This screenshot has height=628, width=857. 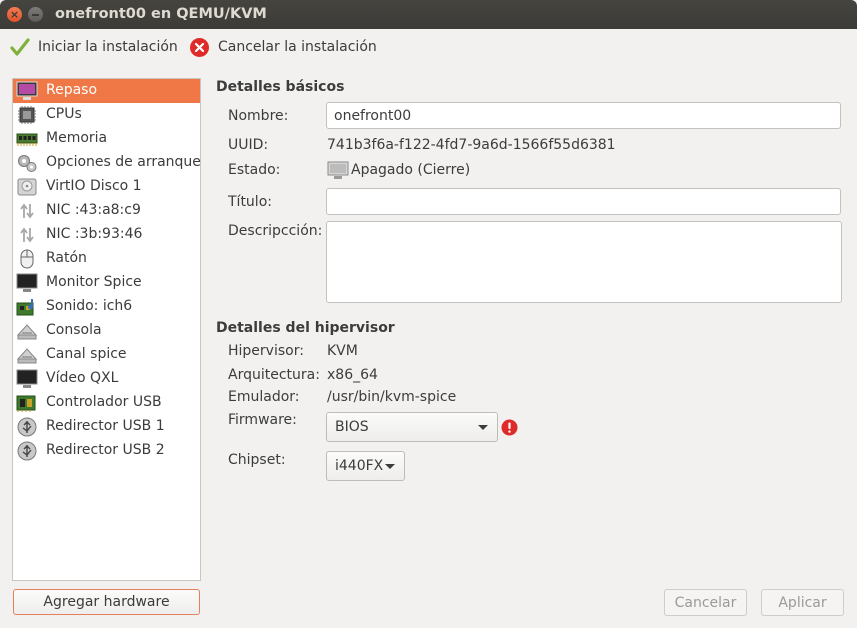 What do you see at coordinates (27, 187) in the screenshot?
I see `hard-disk-icon` at bounding box center [27, 187].